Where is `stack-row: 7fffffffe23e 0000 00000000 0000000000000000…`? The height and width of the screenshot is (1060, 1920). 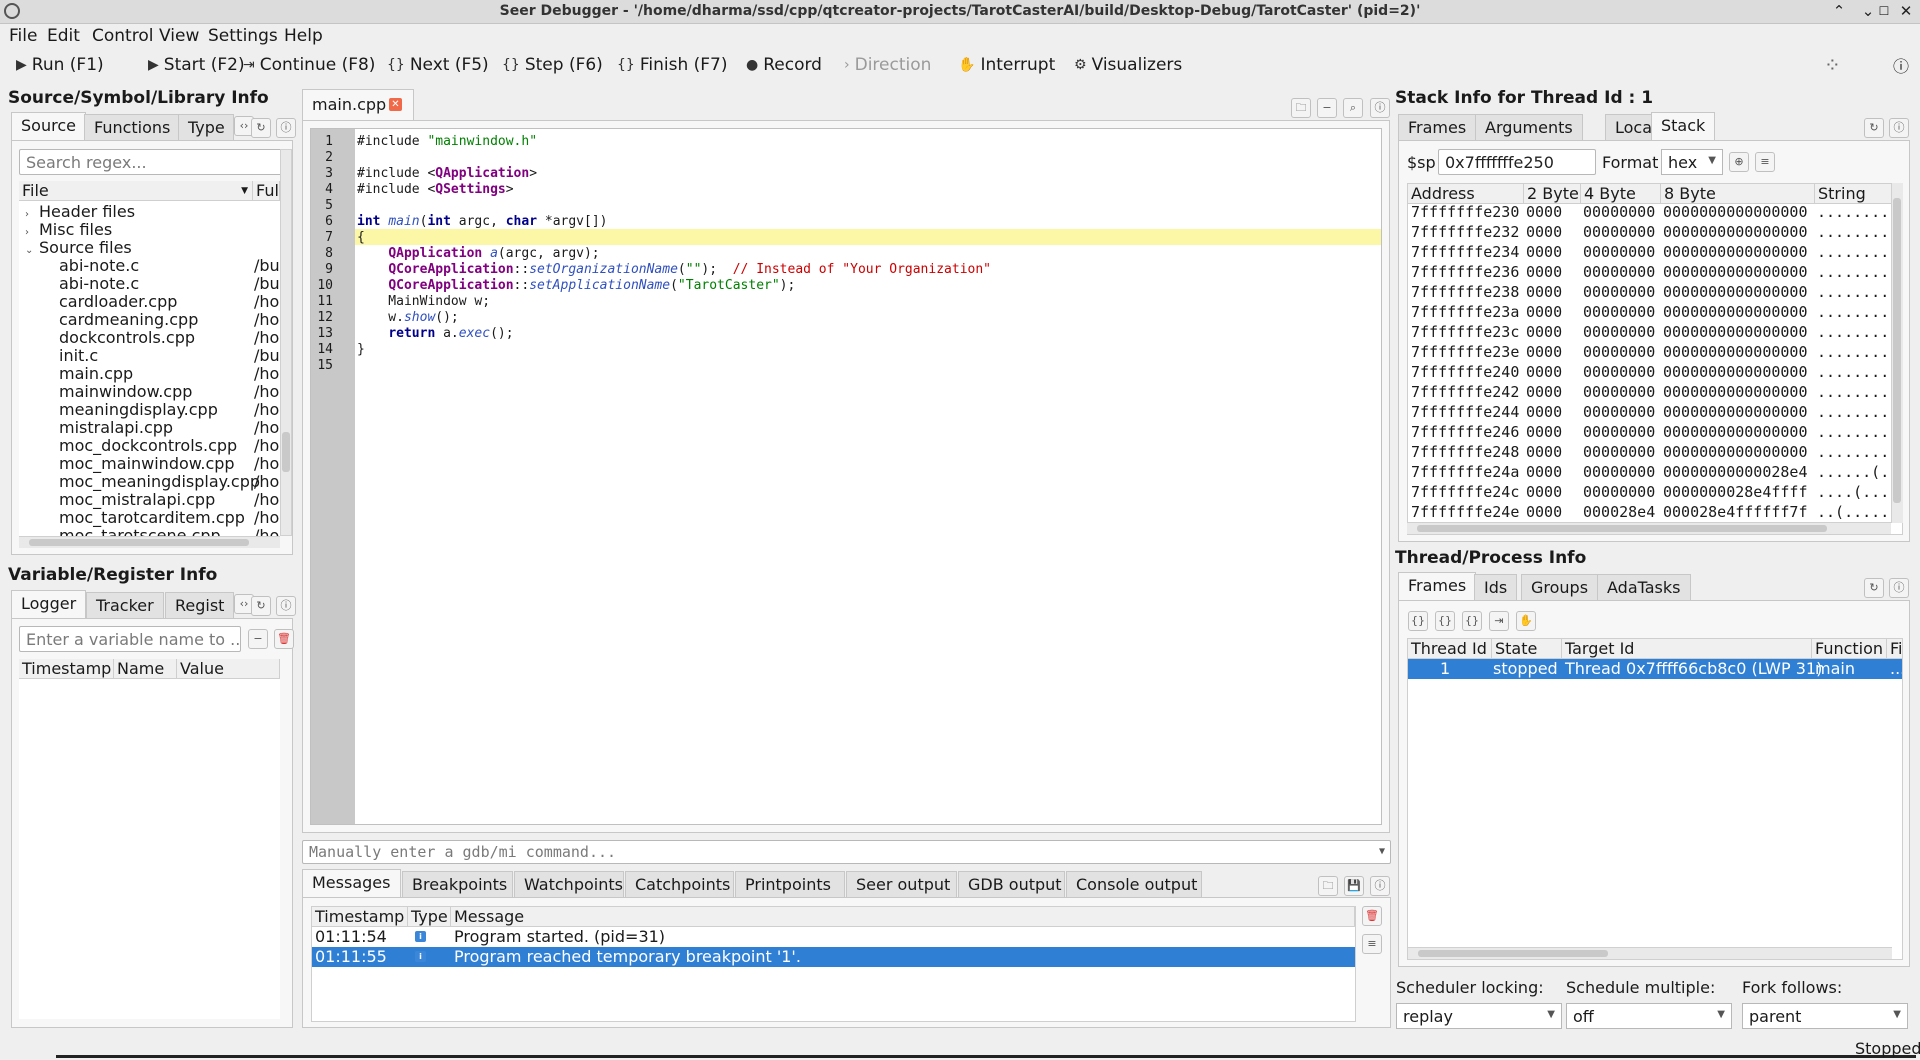
stack-row: 7fffffffe23e 0000 00000000 0000000000000000… is located at coordinates (1649, 352).